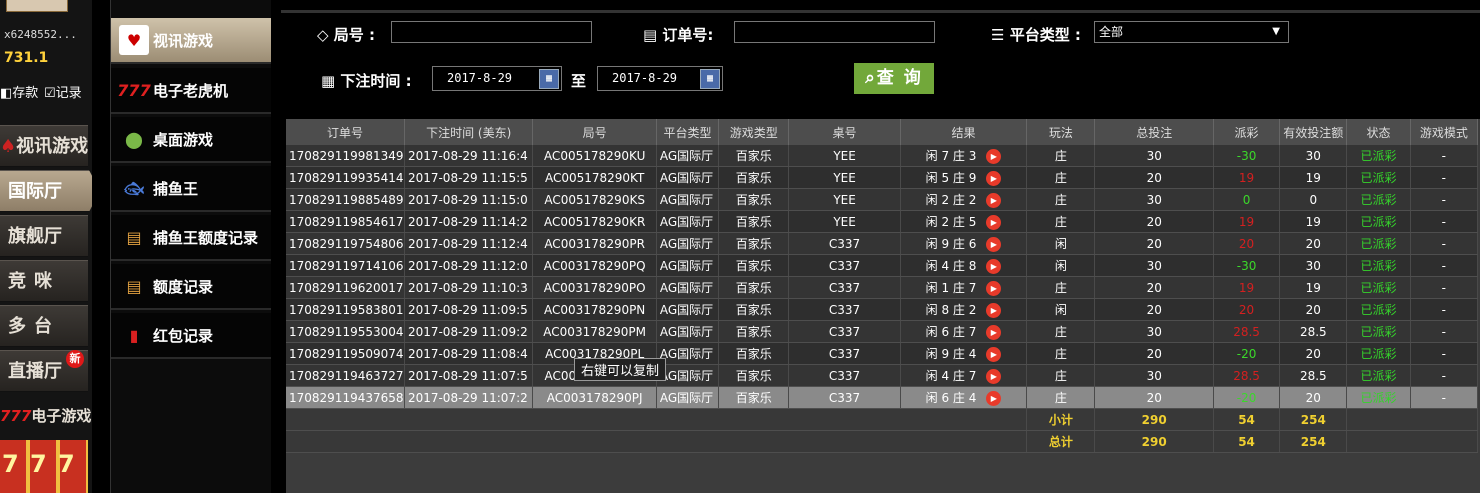  I want to click on col-game-type: 游戏类型, so click(754, 132).